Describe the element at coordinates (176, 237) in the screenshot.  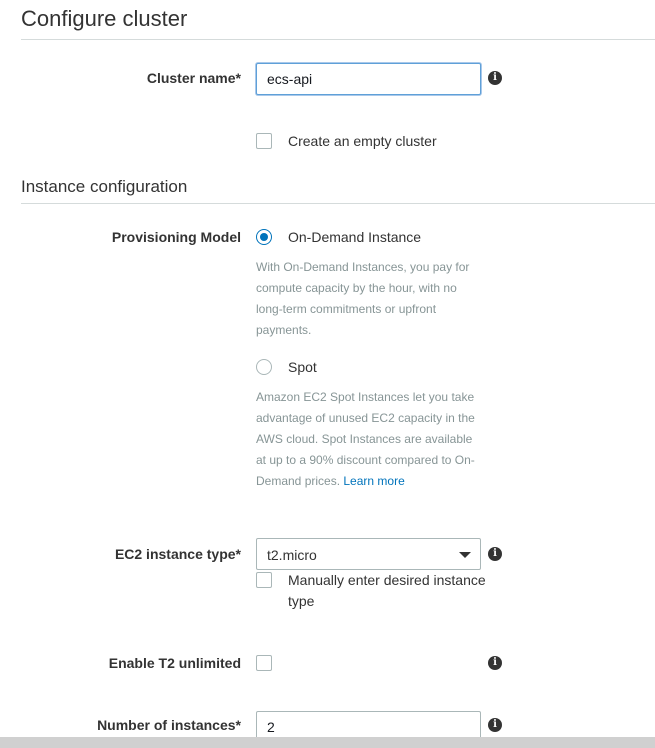
I see `provisioning-model-label: Provisioning Model` at that location.